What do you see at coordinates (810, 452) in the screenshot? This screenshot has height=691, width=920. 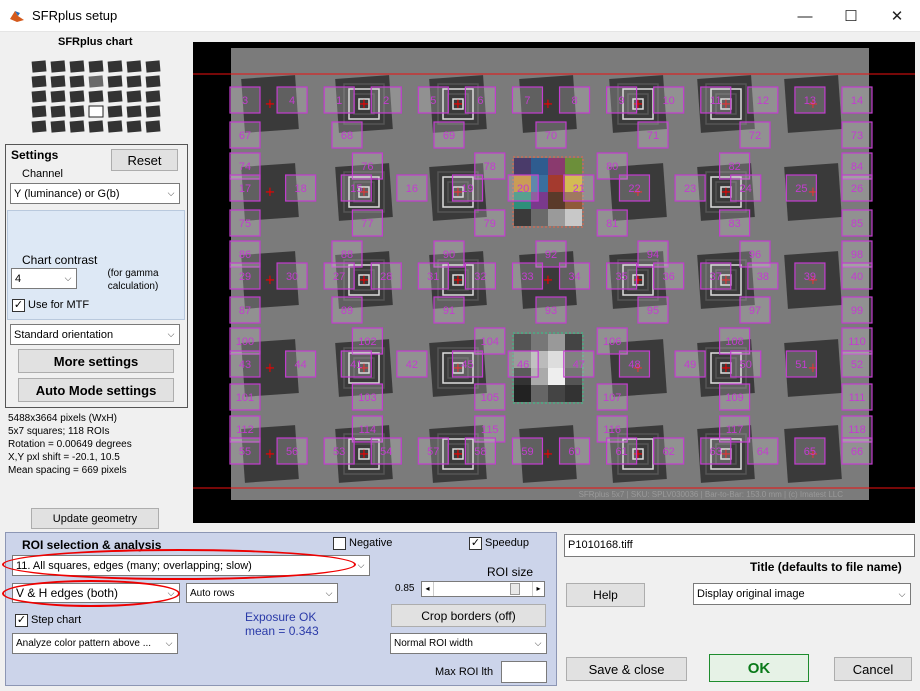 I see `roi-label: 65` at bounding box center [810, 452].